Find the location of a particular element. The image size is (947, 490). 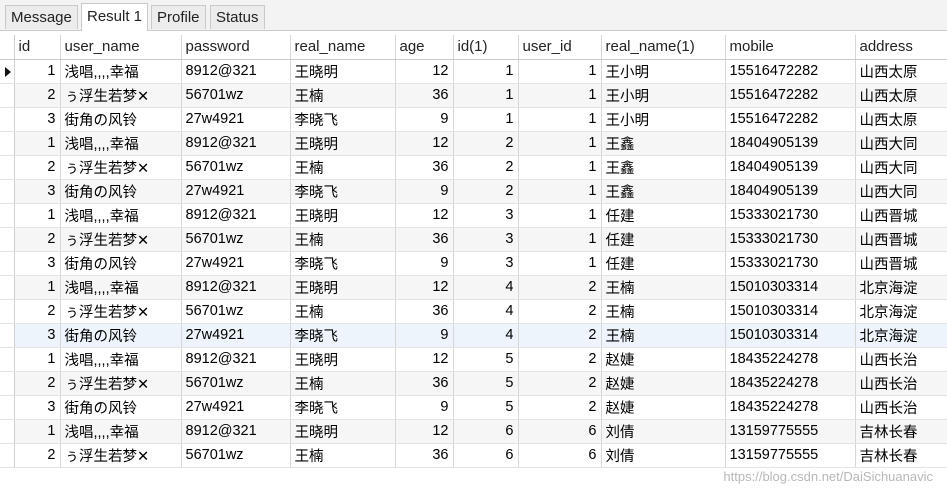

table-row: 2 ぅ浮生若梦✕ 56701wz 王楠 36 1 1 王小明 15516472282 山西太原 is located at coordinates (473, 95).